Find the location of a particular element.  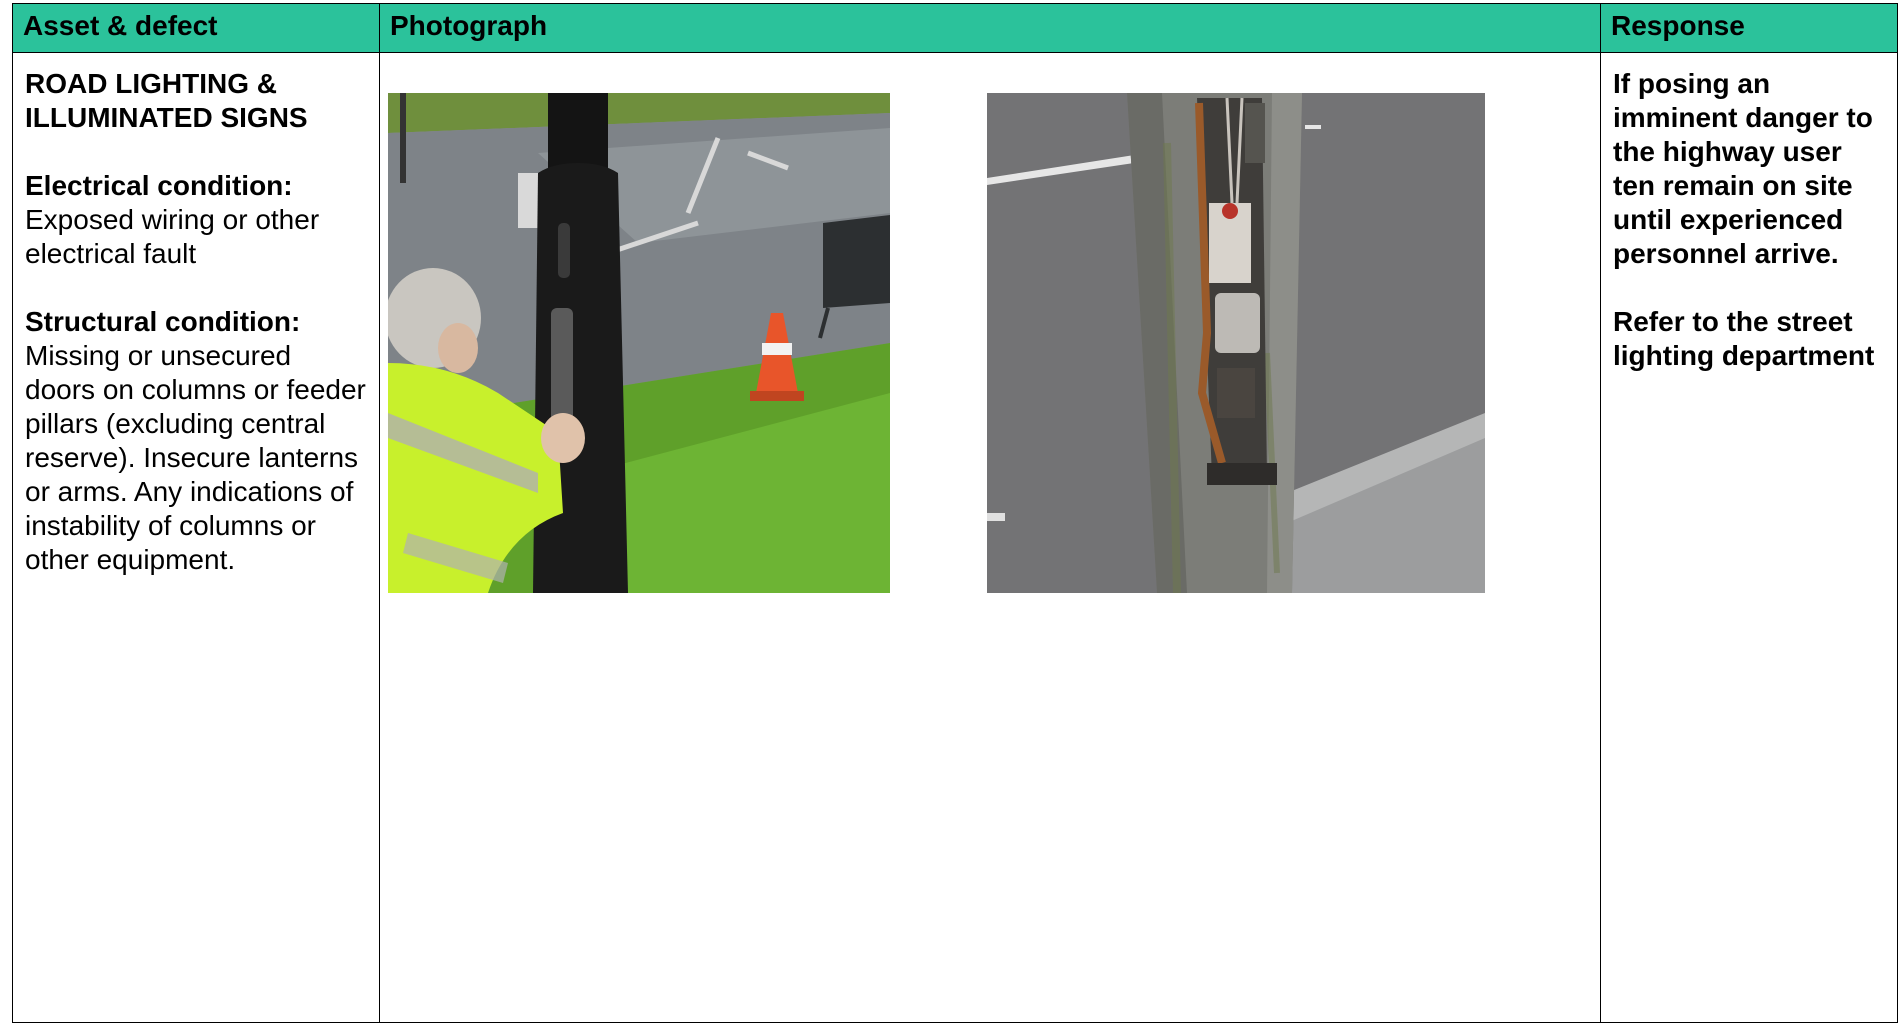

header-photograph: Photograph is located at coordinates (990, 28).